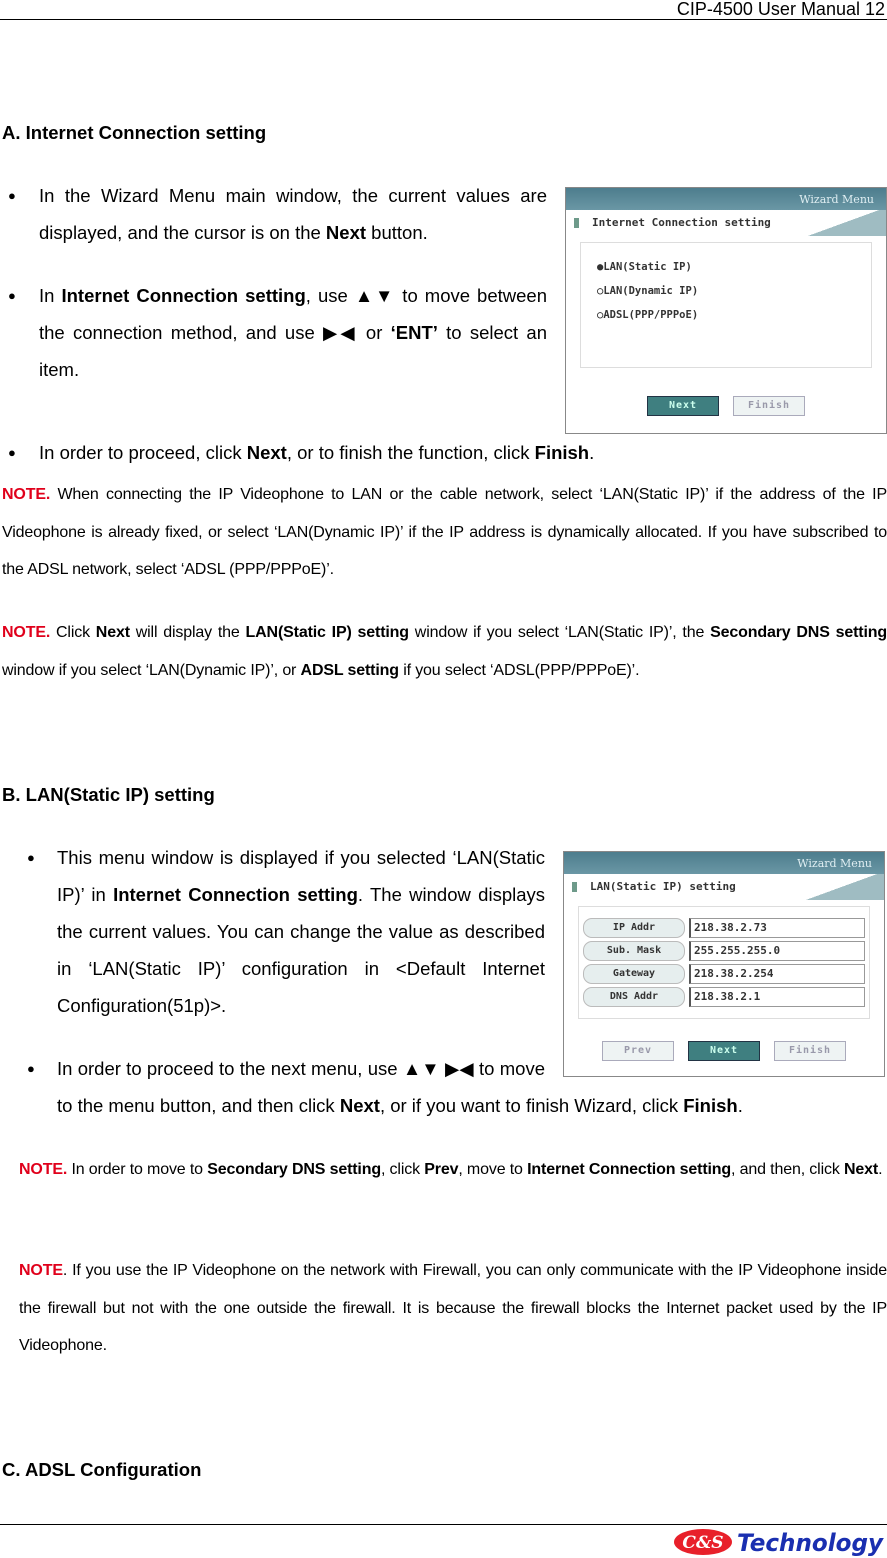 The image size is (887, 1558). Describe the element at coordinates (350, 670) in the screenshot. I see `bold-term: ADSL setting` at that location.